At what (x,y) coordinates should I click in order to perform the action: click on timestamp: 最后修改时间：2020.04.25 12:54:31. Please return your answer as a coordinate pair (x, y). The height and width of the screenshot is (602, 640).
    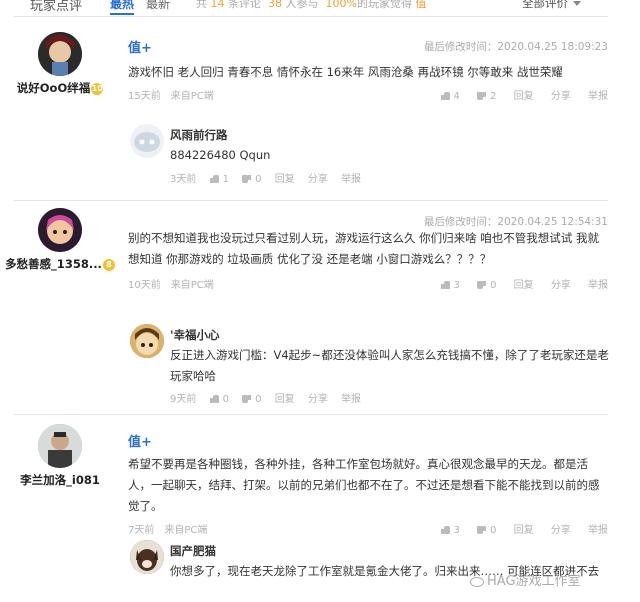
    Looking at the image, I should click on (516, 221).